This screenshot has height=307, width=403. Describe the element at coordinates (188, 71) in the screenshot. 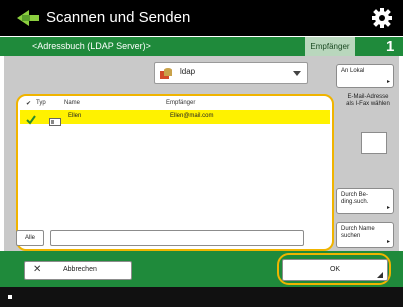

I see `address-book-select-value: ldap` at that location.